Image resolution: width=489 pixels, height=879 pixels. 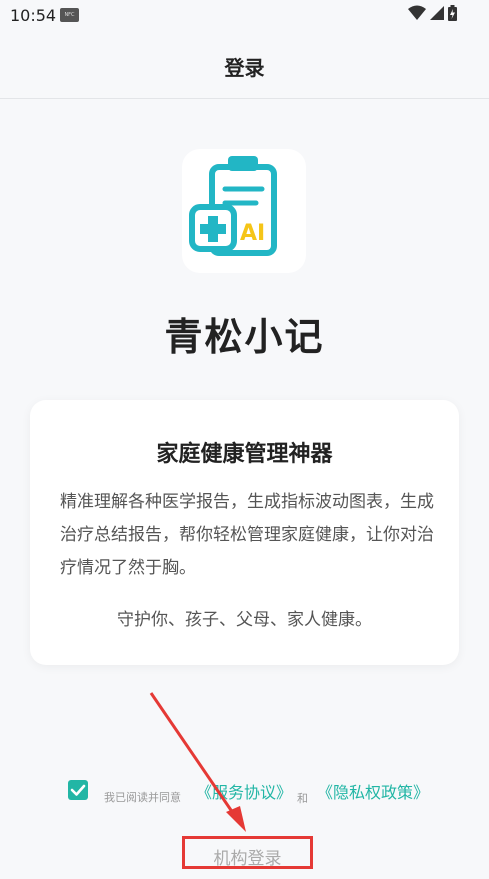 What do you see at coordinates (437, 13) in the screenshot?
I see `signal-icon` at bounding box center [437, 13].